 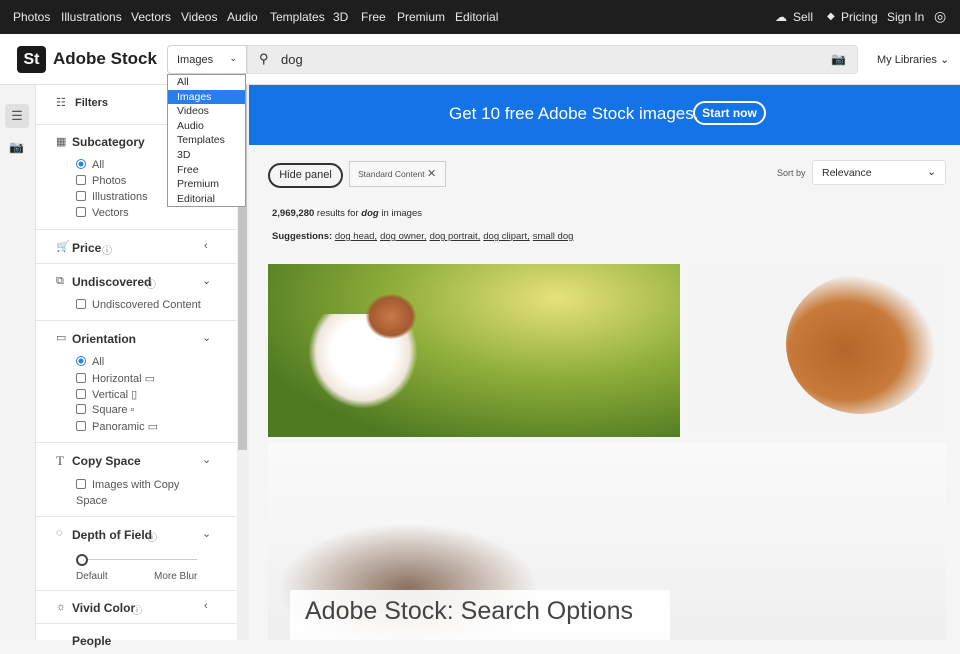 I want to click on suggestion-link: dog clipart,, so click(x=506, y=236).